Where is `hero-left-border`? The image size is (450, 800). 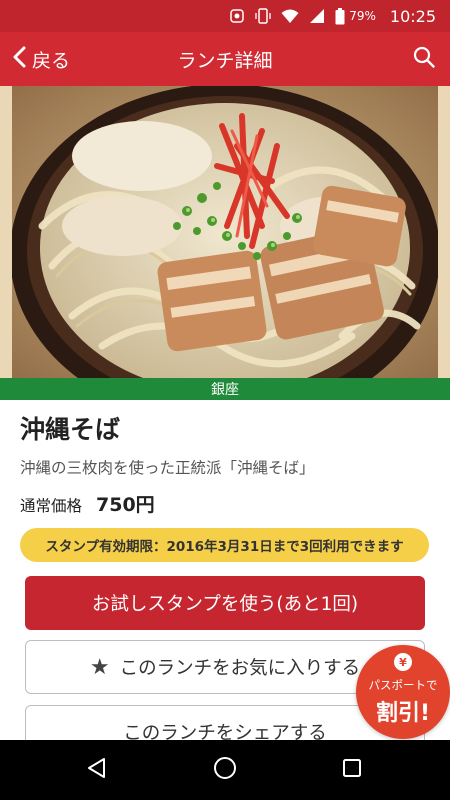
hero-left-border is located at coordinates (6, 232).